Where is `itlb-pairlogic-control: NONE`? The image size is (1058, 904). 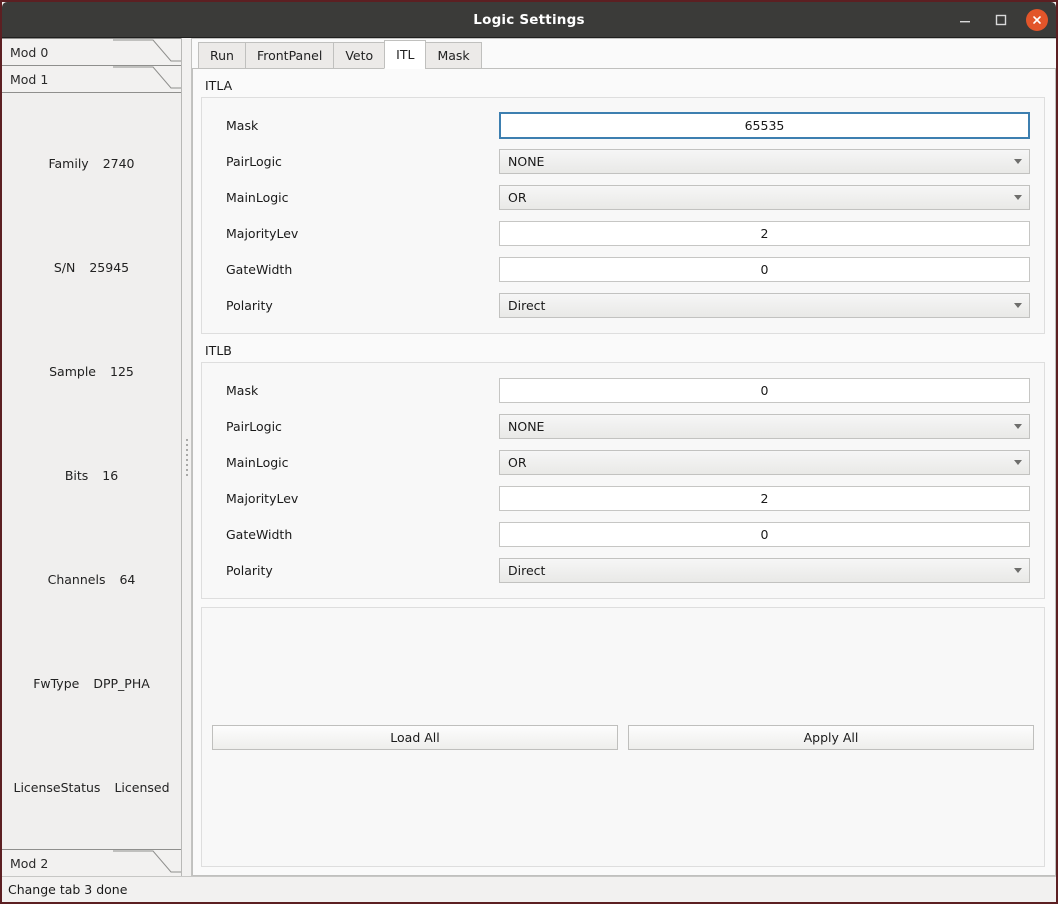 itlb-pairlogic-control: NONE is located at coordinates (764, 426).